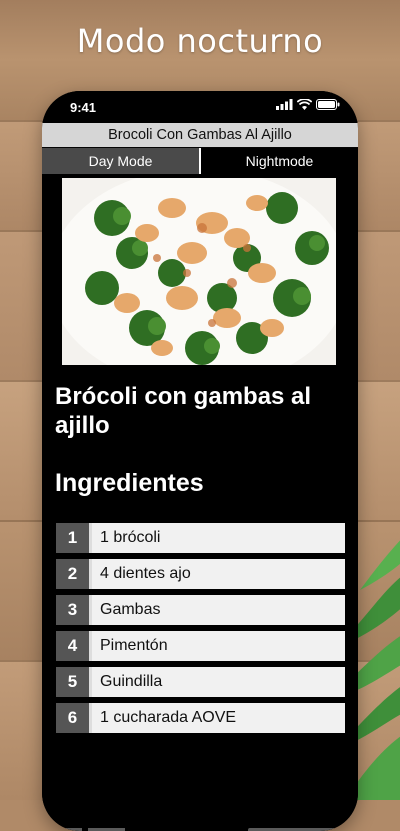 This screenshot has height=831, width=400. I want to click on status-bar: 9:41, so click(200, 107).